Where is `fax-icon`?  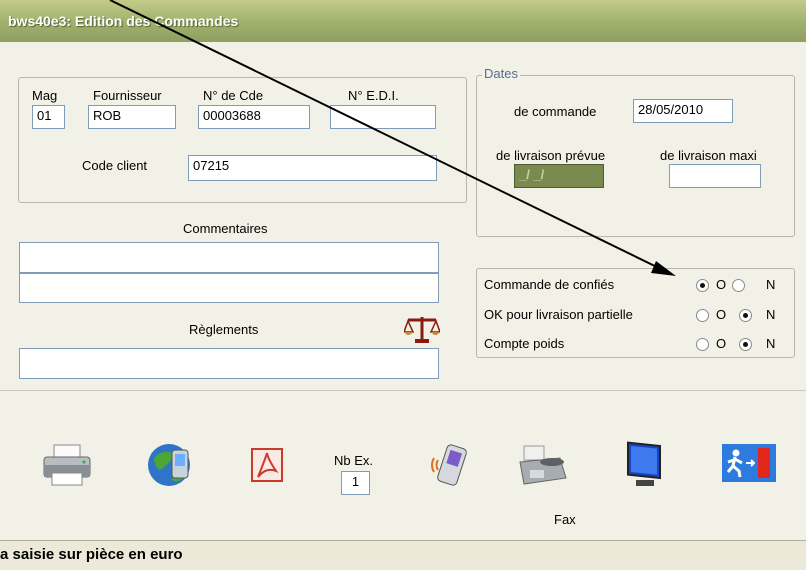 fax-icon is located at coordinates (543, 466).